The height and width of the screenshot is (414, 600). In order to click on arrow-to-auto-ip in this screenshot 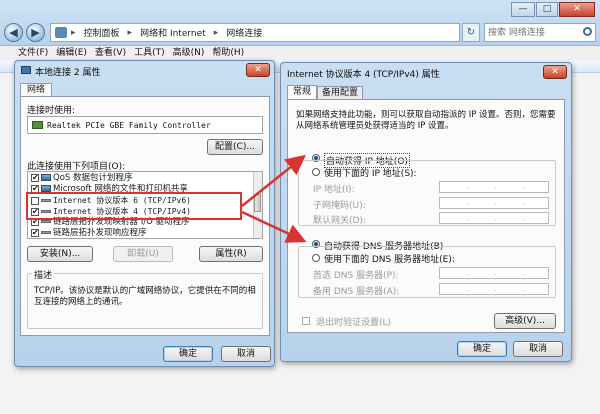, I will do `click(273, 180)`.